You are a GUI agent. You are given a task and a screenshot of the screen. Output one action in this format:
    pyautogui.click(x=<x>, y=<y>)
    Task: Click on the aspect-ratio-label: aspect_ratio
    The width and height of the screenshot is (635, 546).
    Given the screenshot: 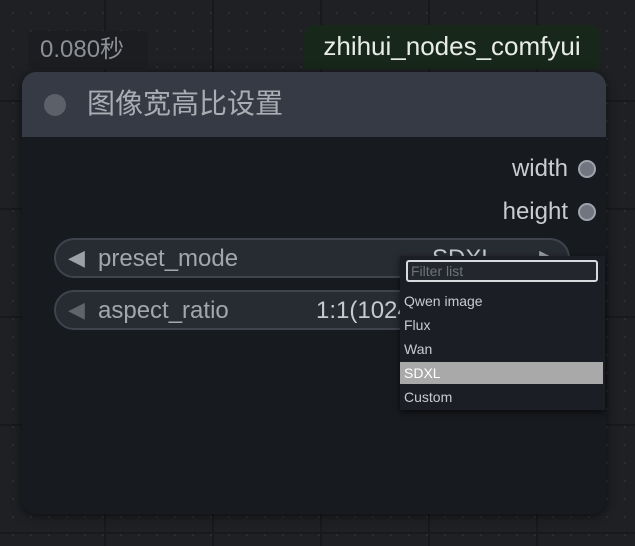 What is the action you would take?
    pyautogui.click(x=163, y=310)
    